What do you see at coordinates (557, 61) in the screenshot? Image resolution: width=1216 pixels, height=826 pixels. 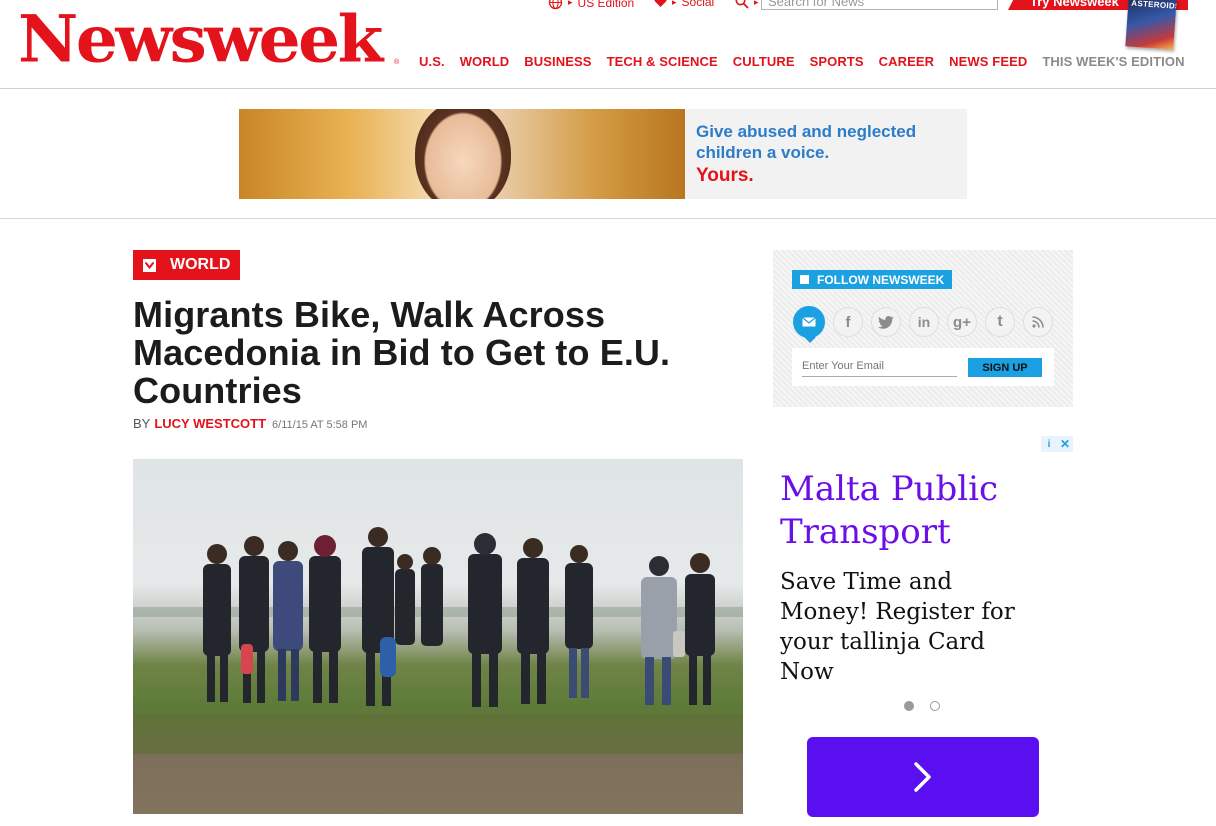 I see `nav-item-business: BUSINESS` at bounding box center [557, 61].